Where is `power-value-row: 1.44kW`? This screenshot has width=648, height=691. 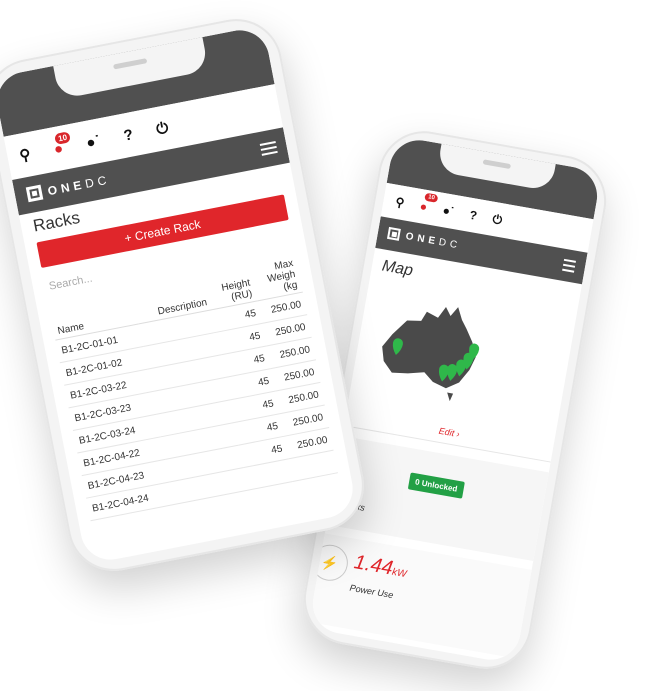
power-value-row: 1.44kW is located at coordinates (380, 567).